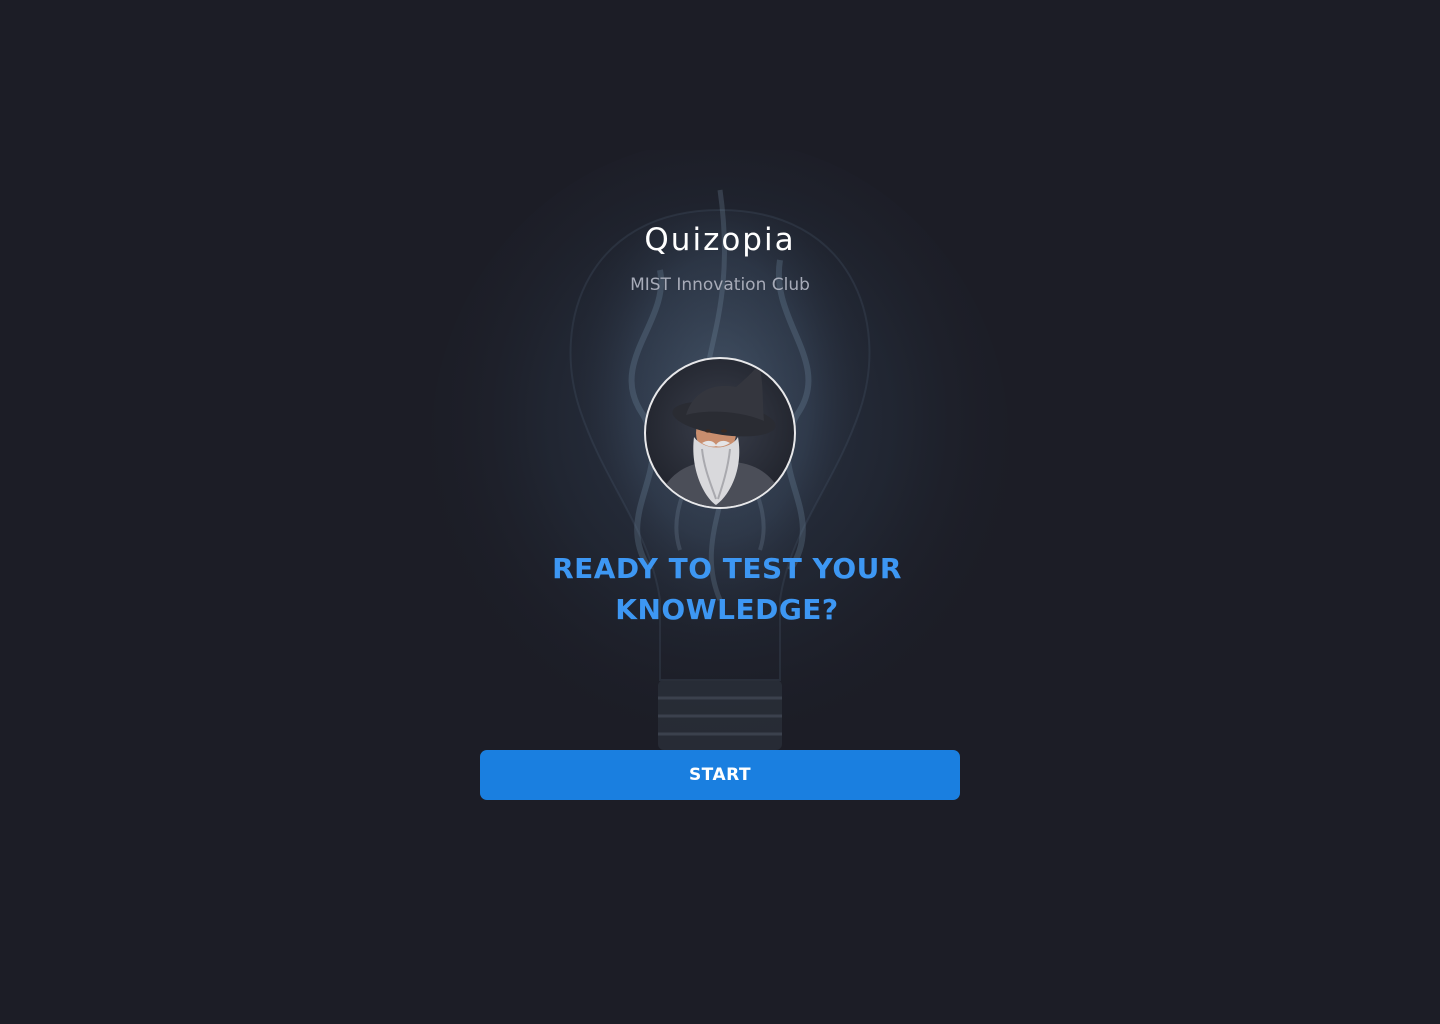 The width and height of the screenshot is (1440, 1024). I want to click on avatar, so click(720, 433).